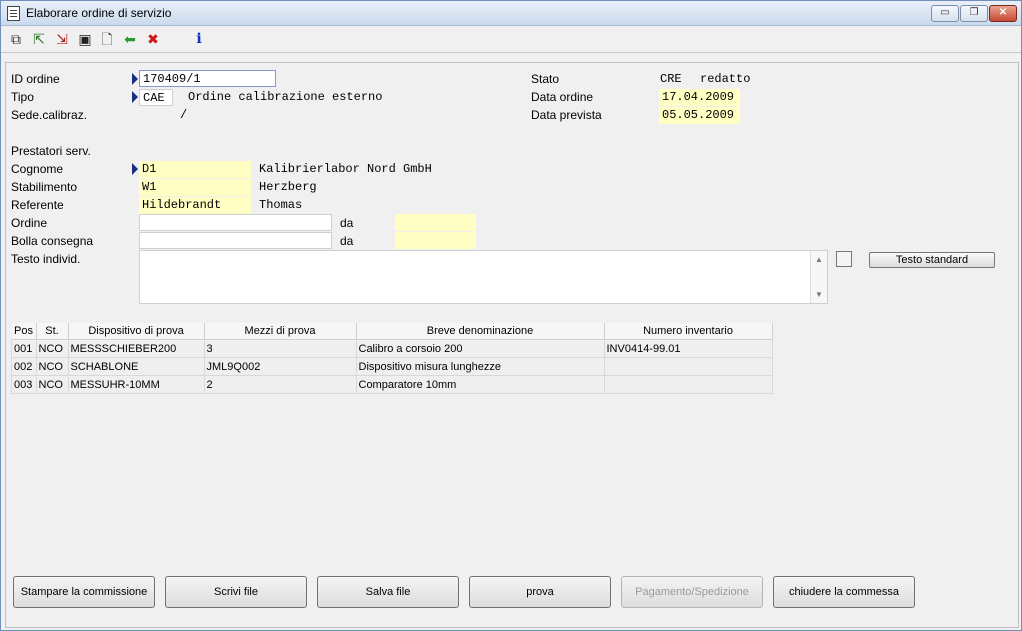 Image resolution: width=1022 pixels, height=631 pixels. Describe the element at coordinates (85, 39) in the screenshot. I see `save-icon: ▣` at that location.